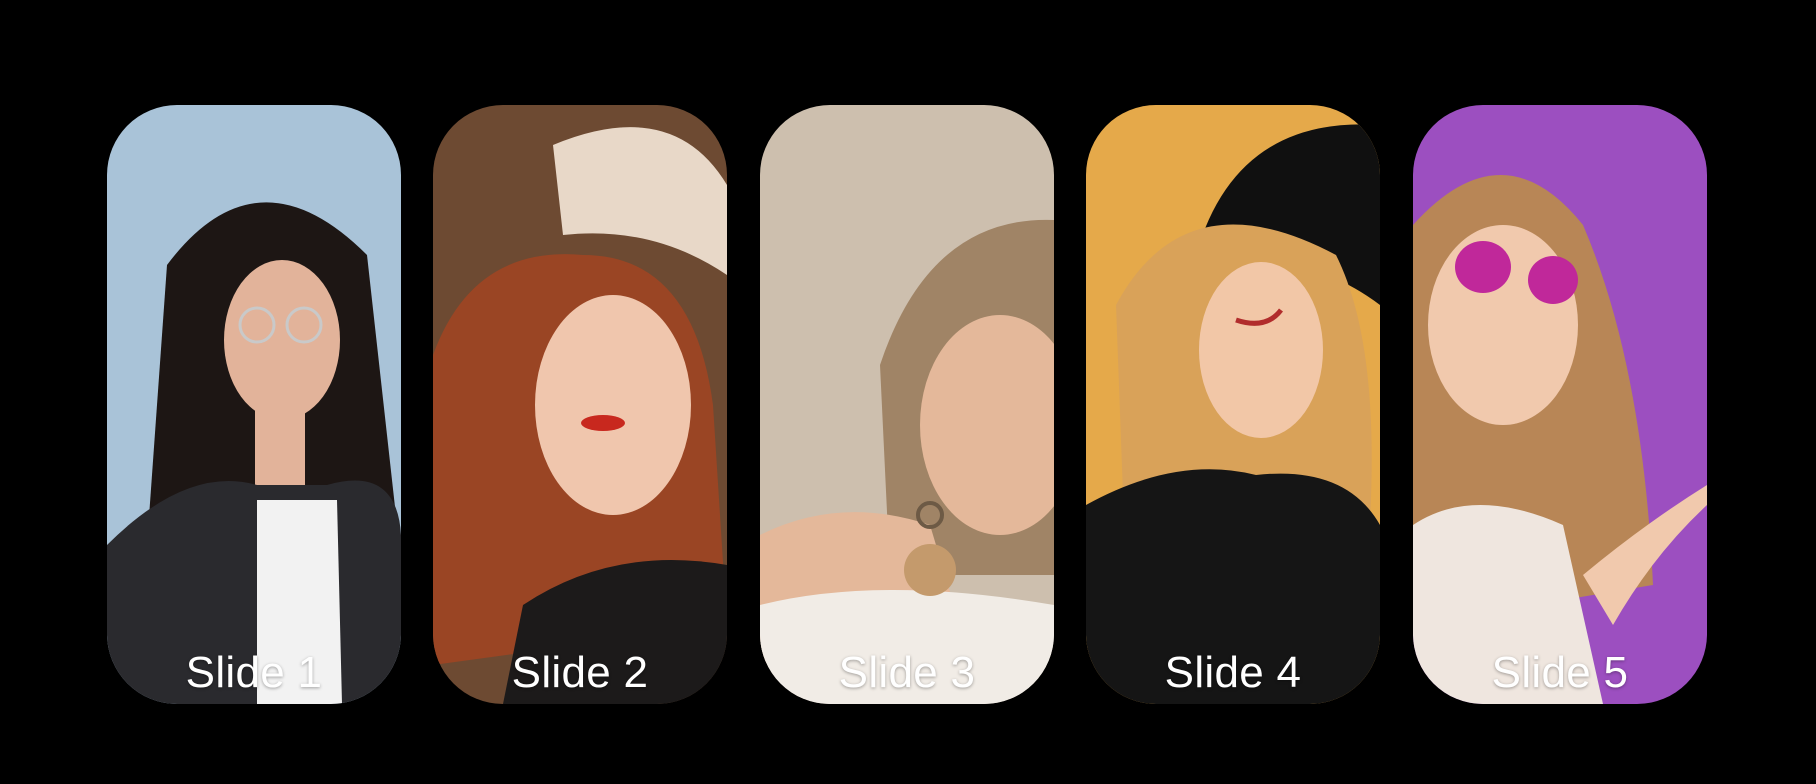 Image resolution: width=1816 pixels, height=784 pixels. Describe the element at coordinates (1233, 404) in the screenshot. I see `slide-4-card: Slide 4` at that location.